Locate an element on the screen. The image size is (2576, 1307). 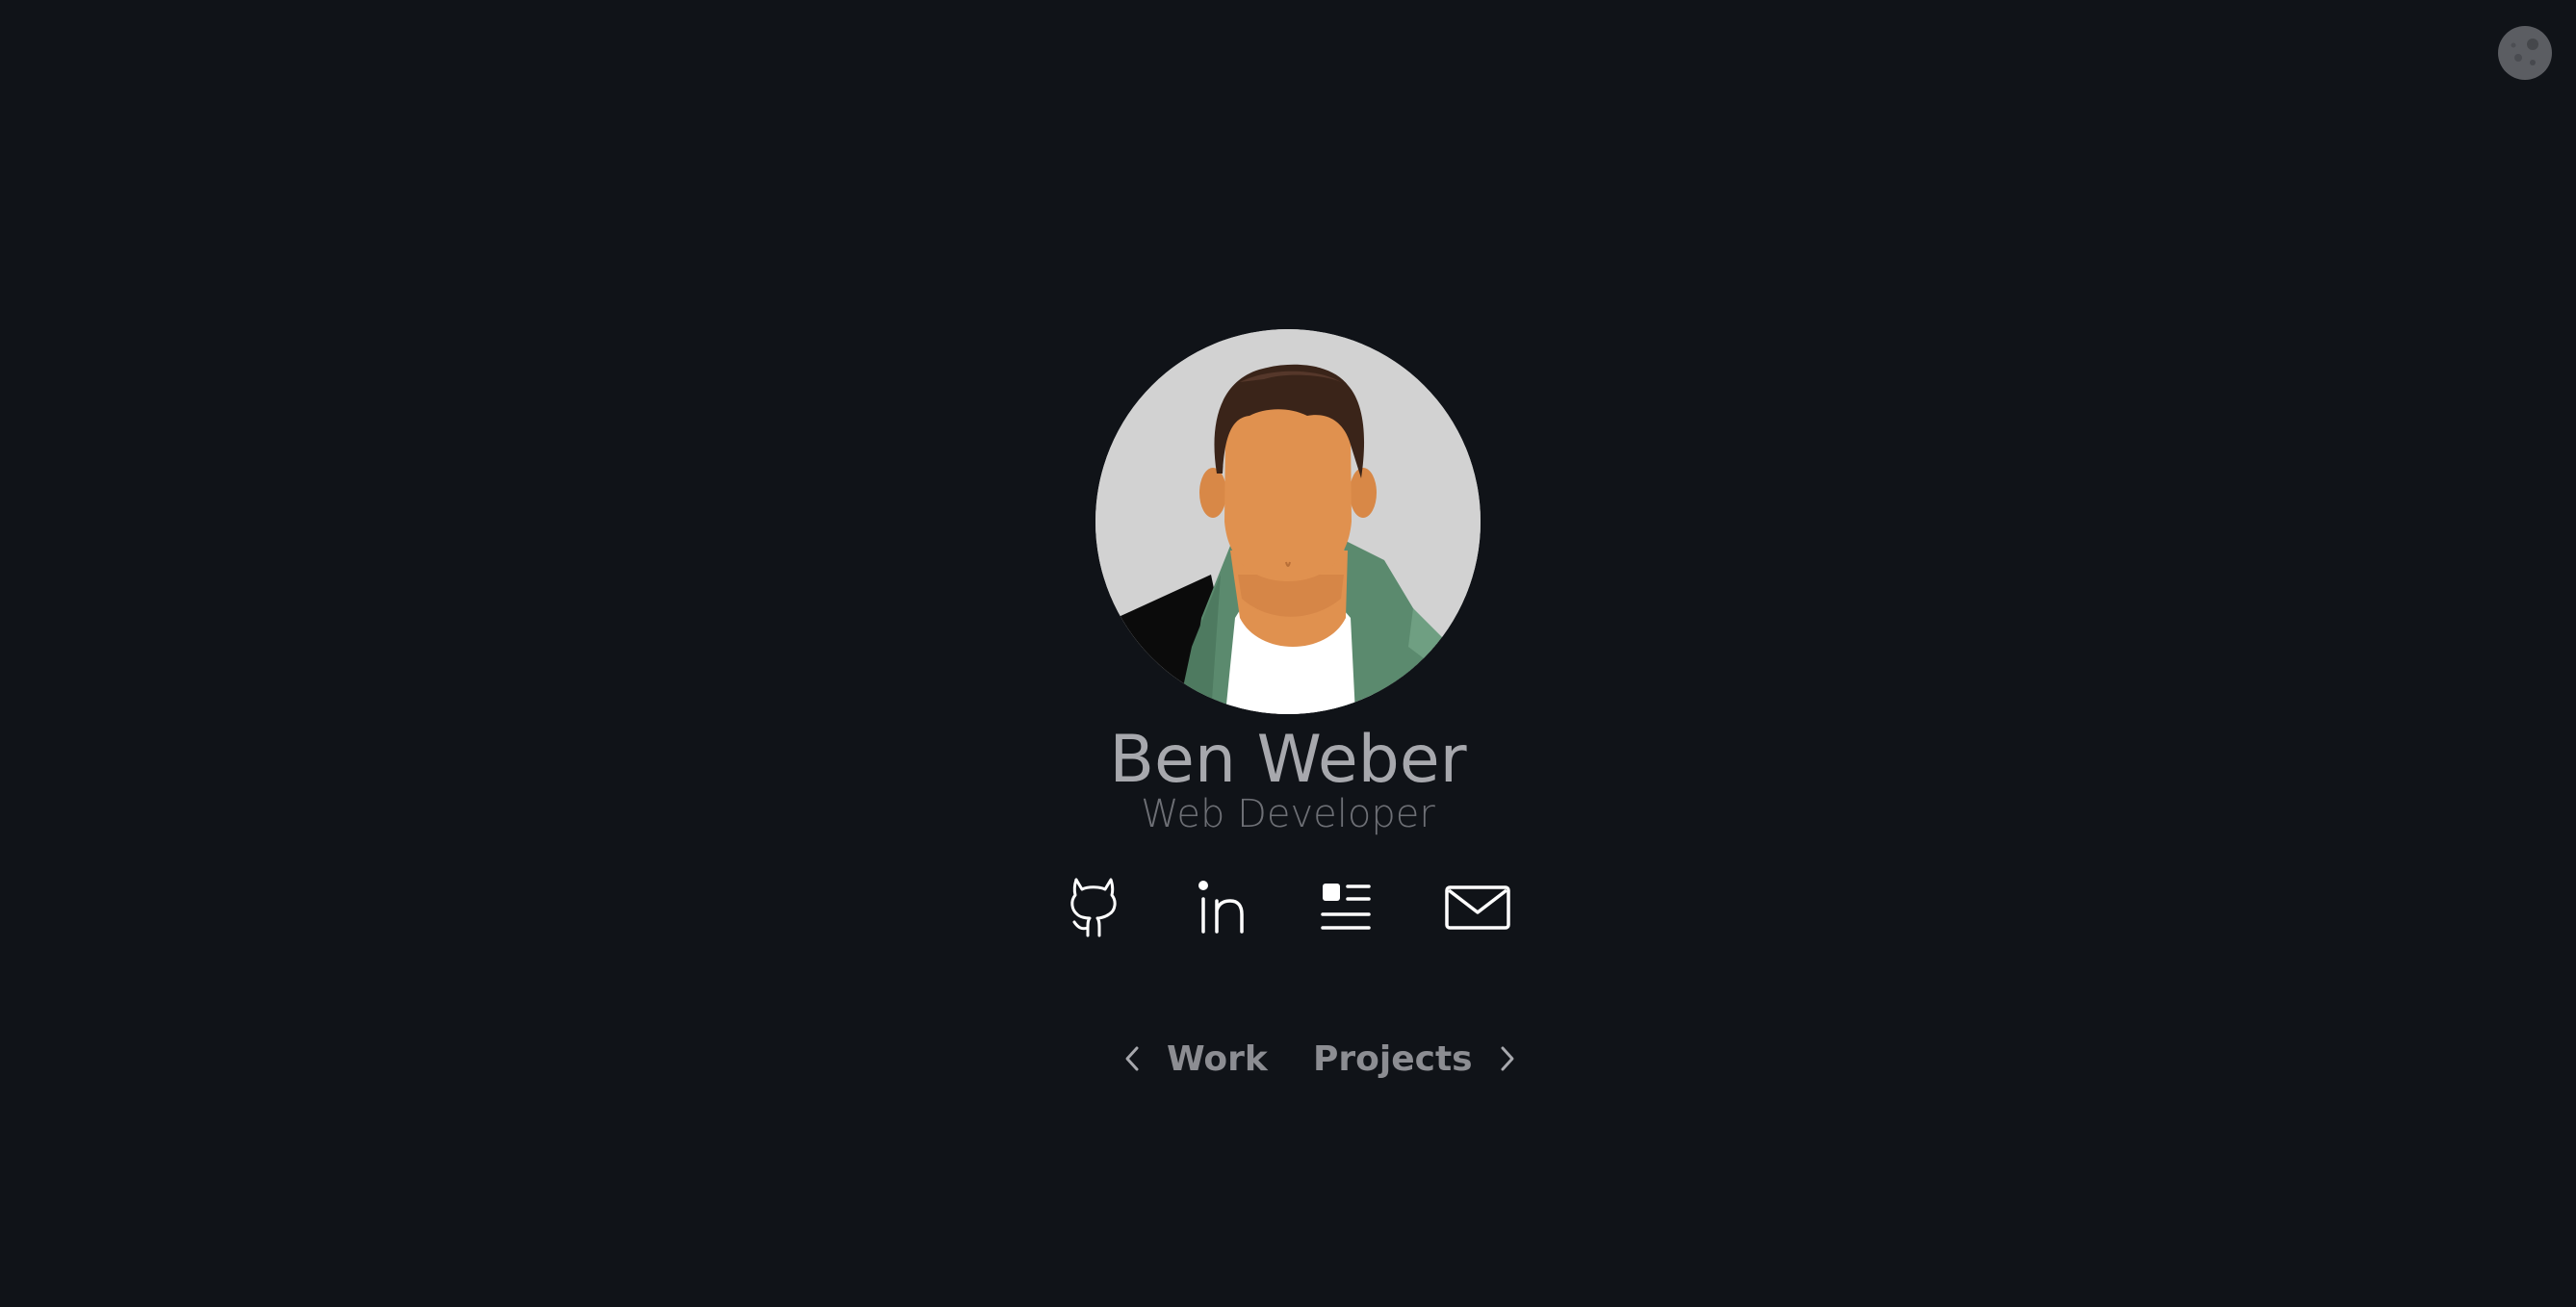
resume-icon is located at coordinates (1346, 907).